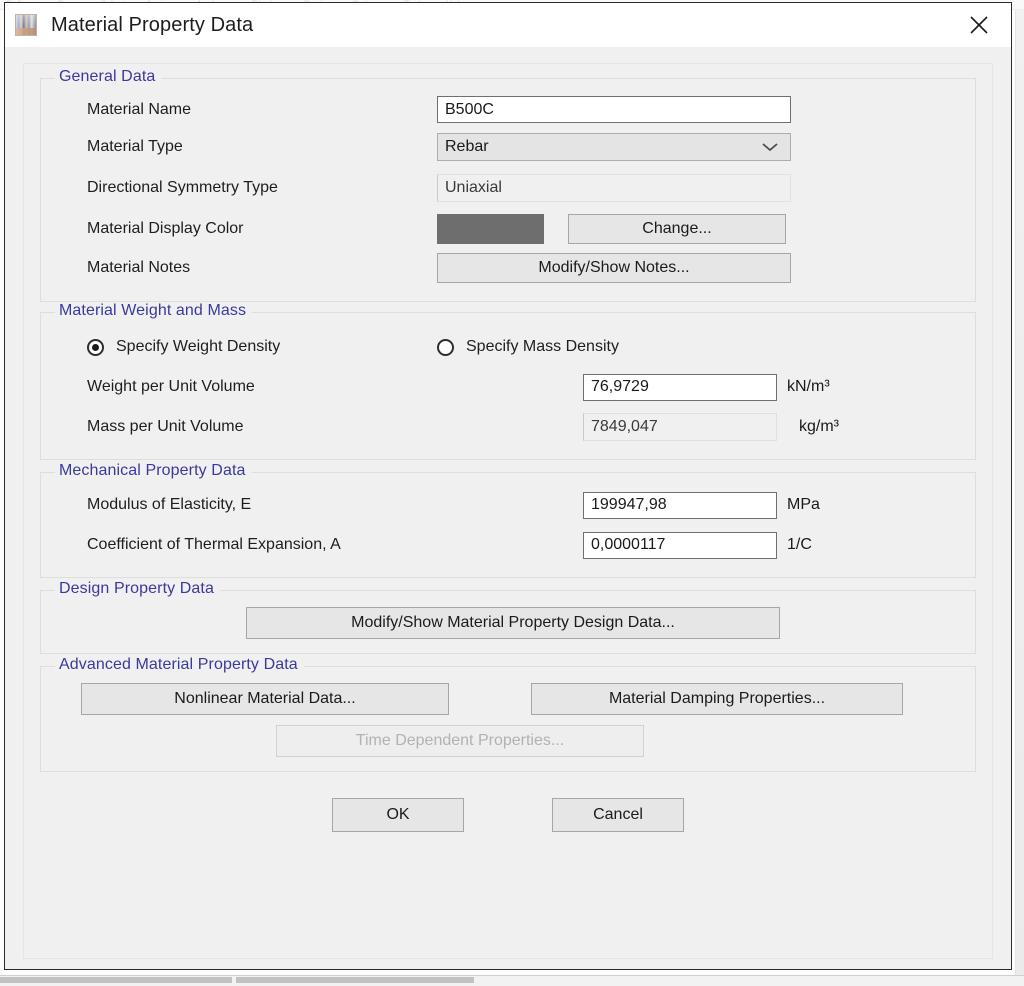 This screenshot has height=986, width=1024. What do you see at coordinates (819, 426) in the screenshot?
I see `mass-per-unit-volume-unit: kg/m³` at bounding box center [819, 426].